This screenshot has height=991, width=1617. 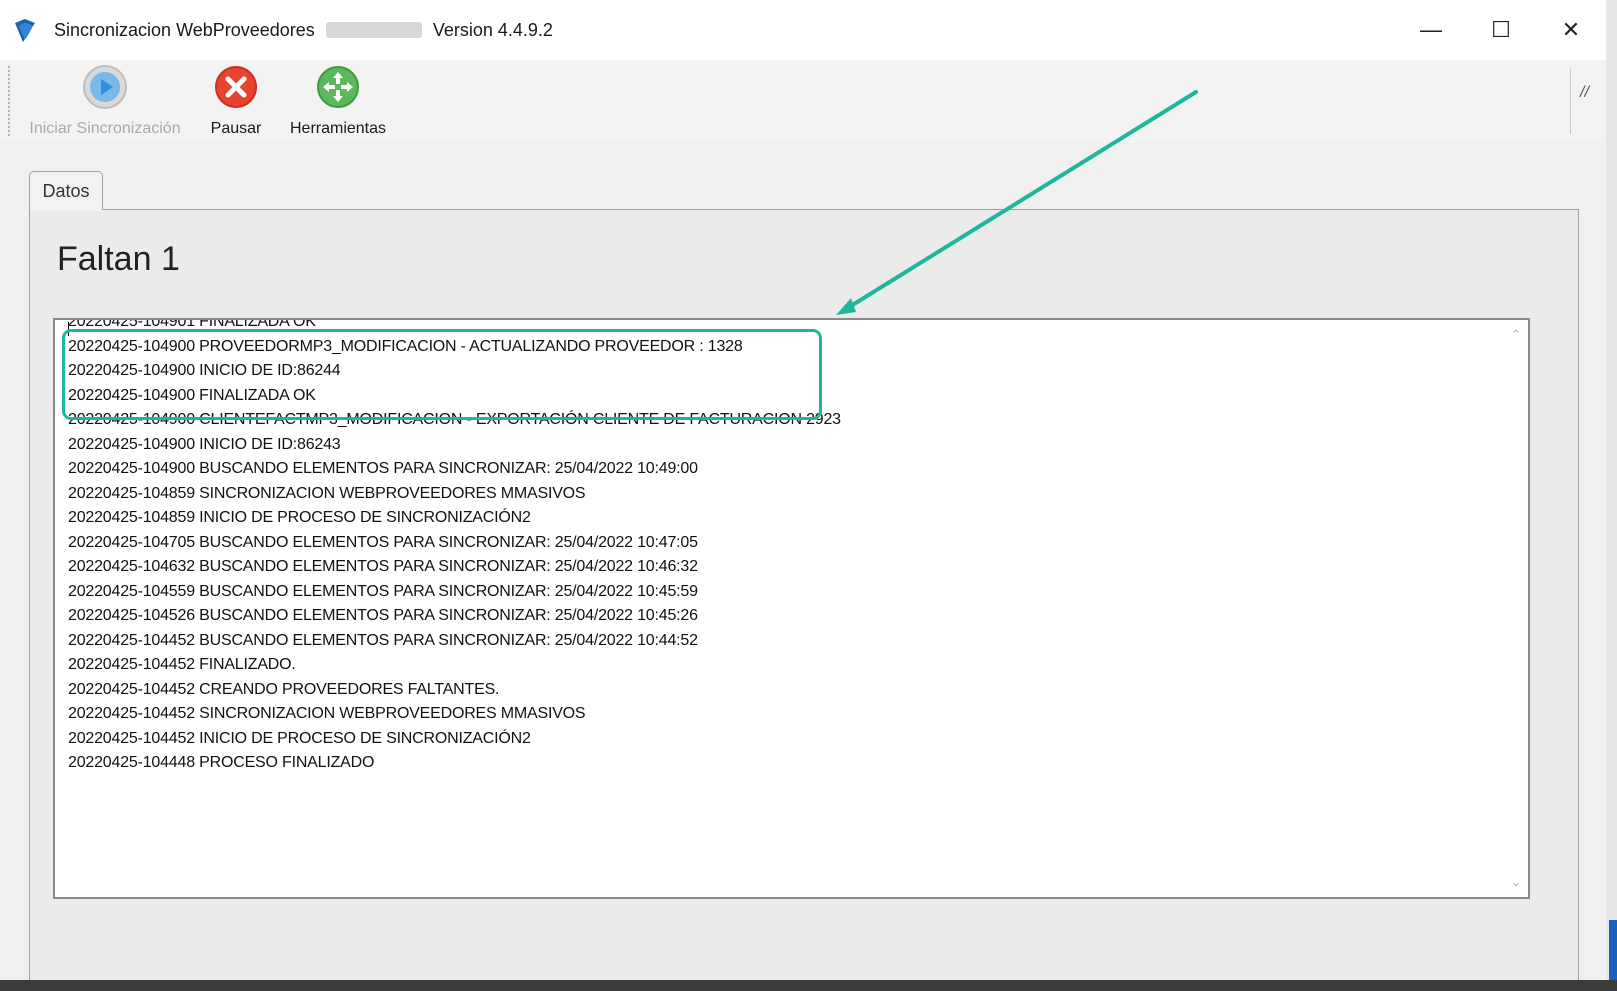 I want to click on tab-datos-label: Datos, so click(x=66, y=190).